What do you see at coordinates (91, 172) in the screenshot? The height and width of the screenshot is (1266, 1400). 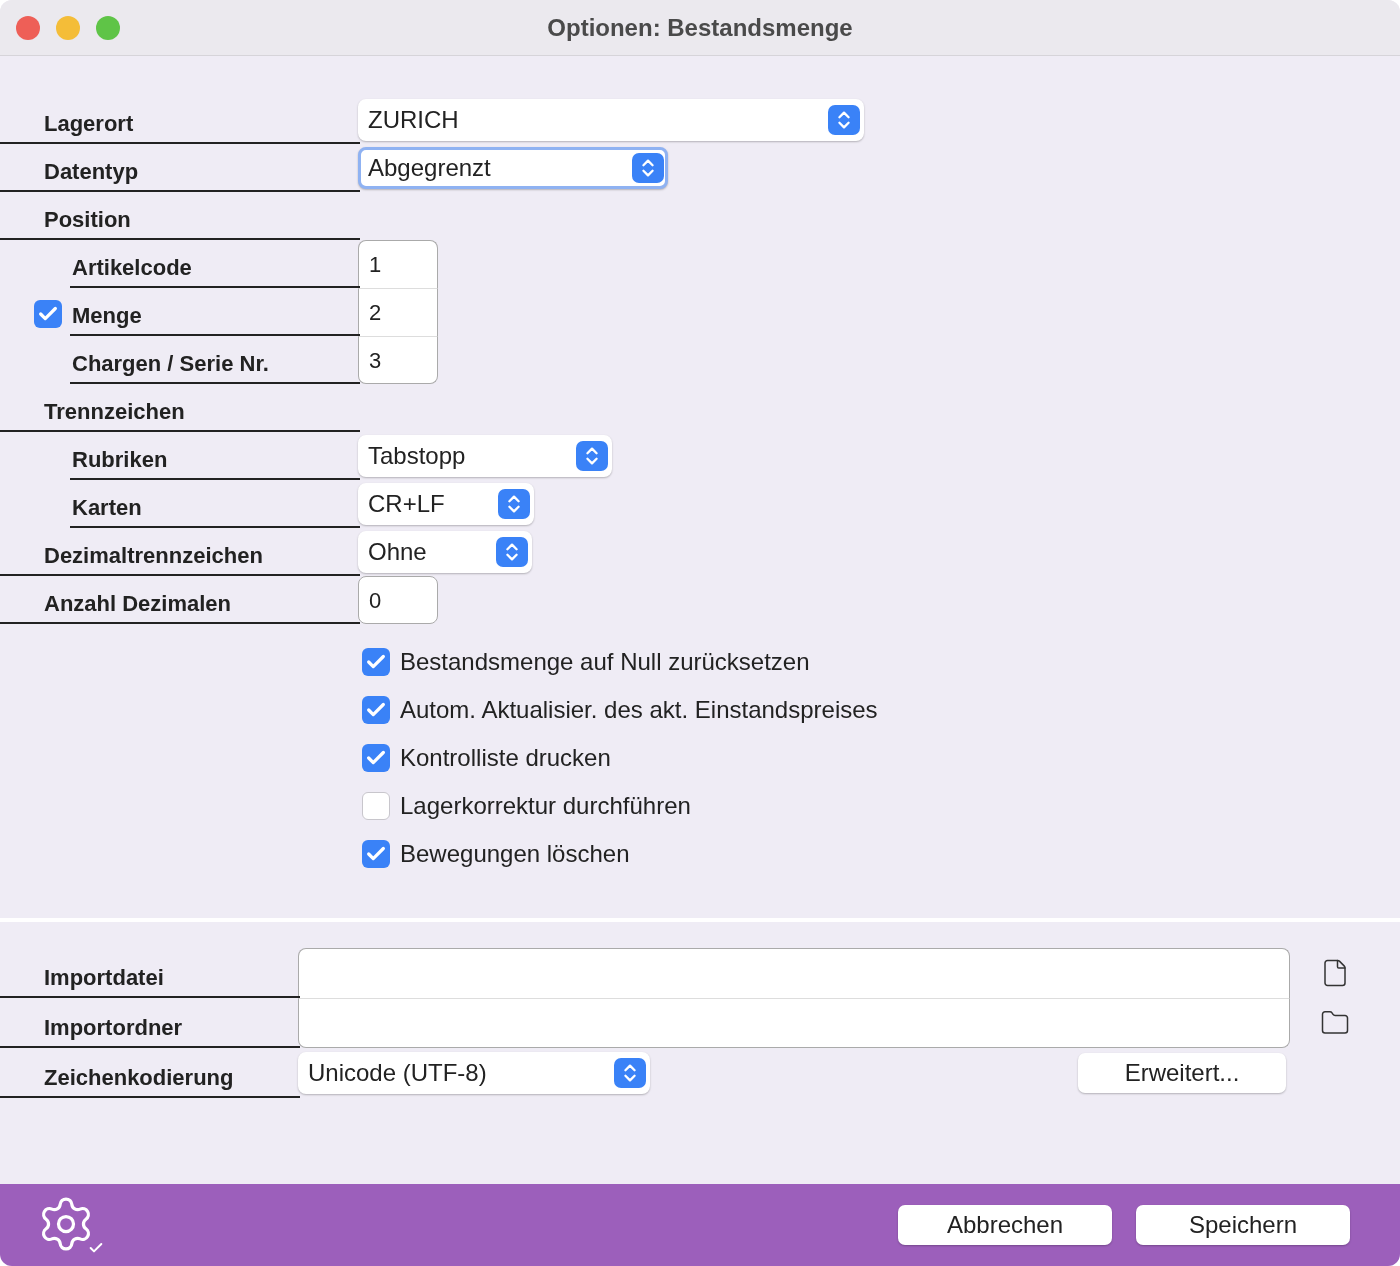 I see `field-label: Datentyp` at bounding box center [91, 172].